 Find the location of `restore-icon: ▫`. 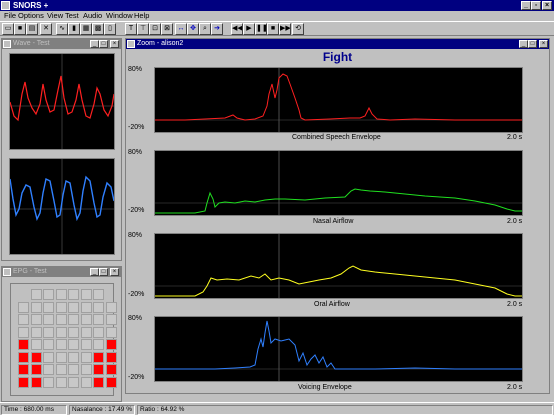

restore-icon: ▫ is located at coordinates (536, 5).